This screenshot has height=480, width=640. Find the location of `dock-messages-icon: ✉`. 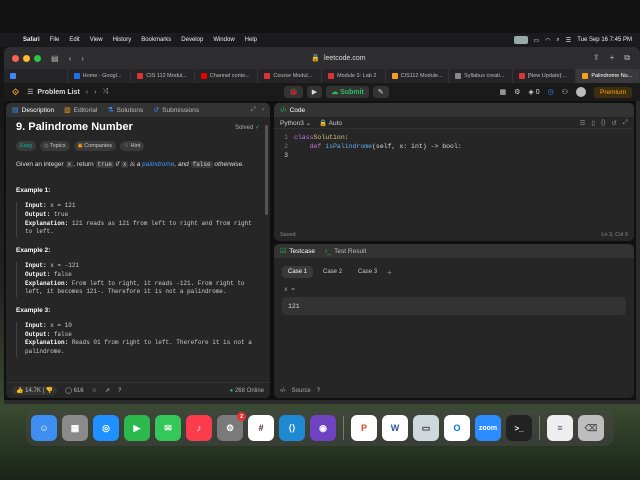

dock-messages-icon: ✉ is located at coordinates (168, 428).